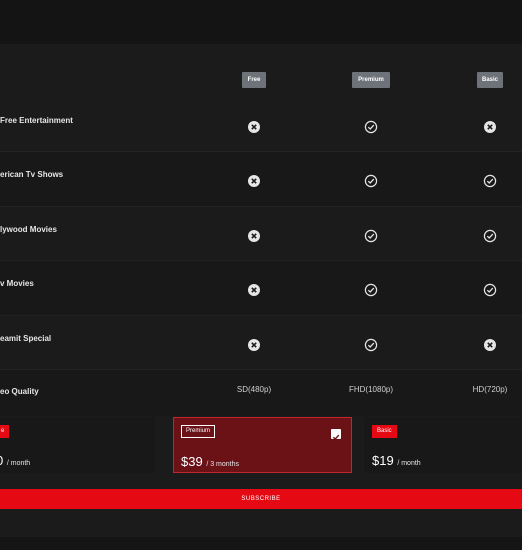  What do you see at coordinates (1, 460) in the screenshot?
I see `card-price-value: 0` at bounding box center [1, 460].